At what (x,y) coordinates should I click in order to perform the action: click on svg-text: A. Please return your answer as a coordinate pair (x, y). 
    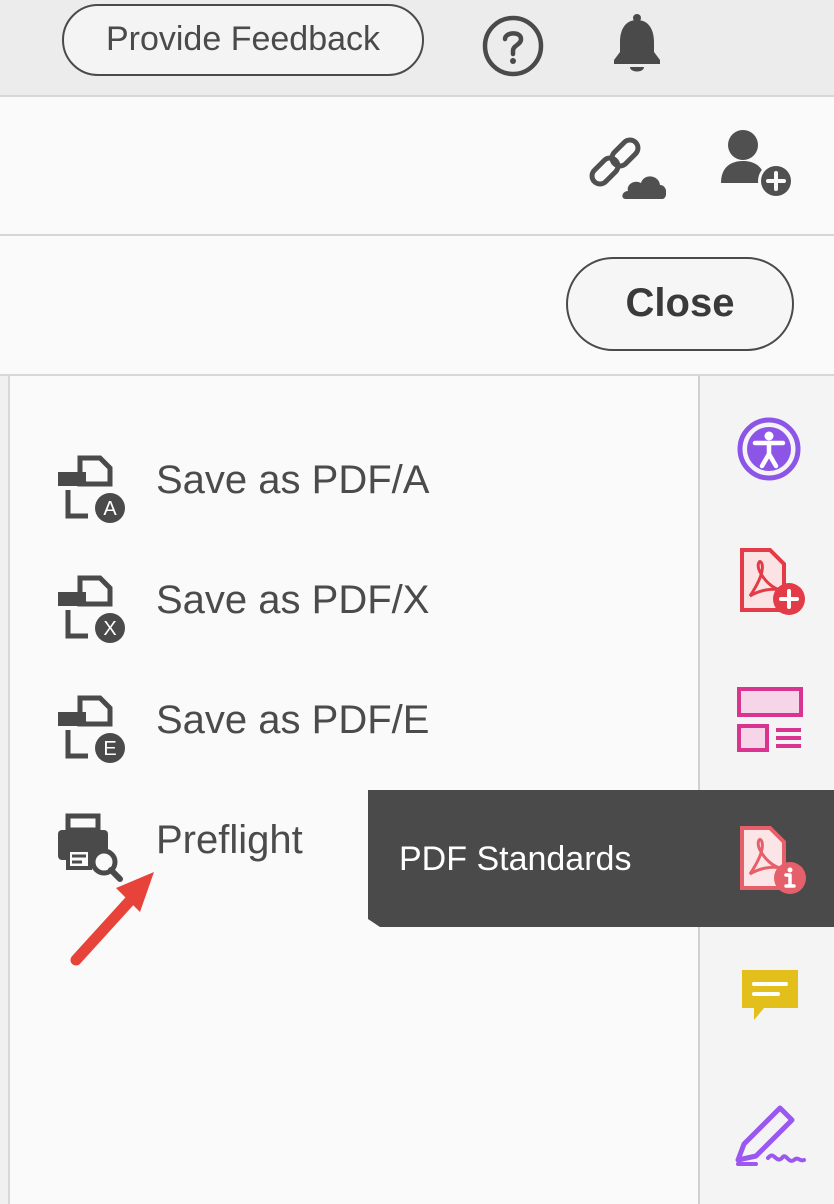
    Looking at the image, I should click on (110, 509).